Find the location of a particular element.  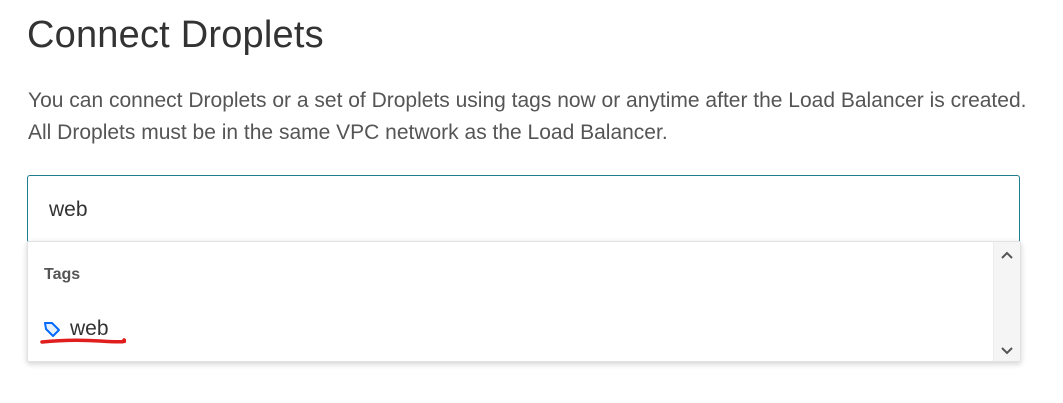

annotation-underline is located at coordinates (83, 341).